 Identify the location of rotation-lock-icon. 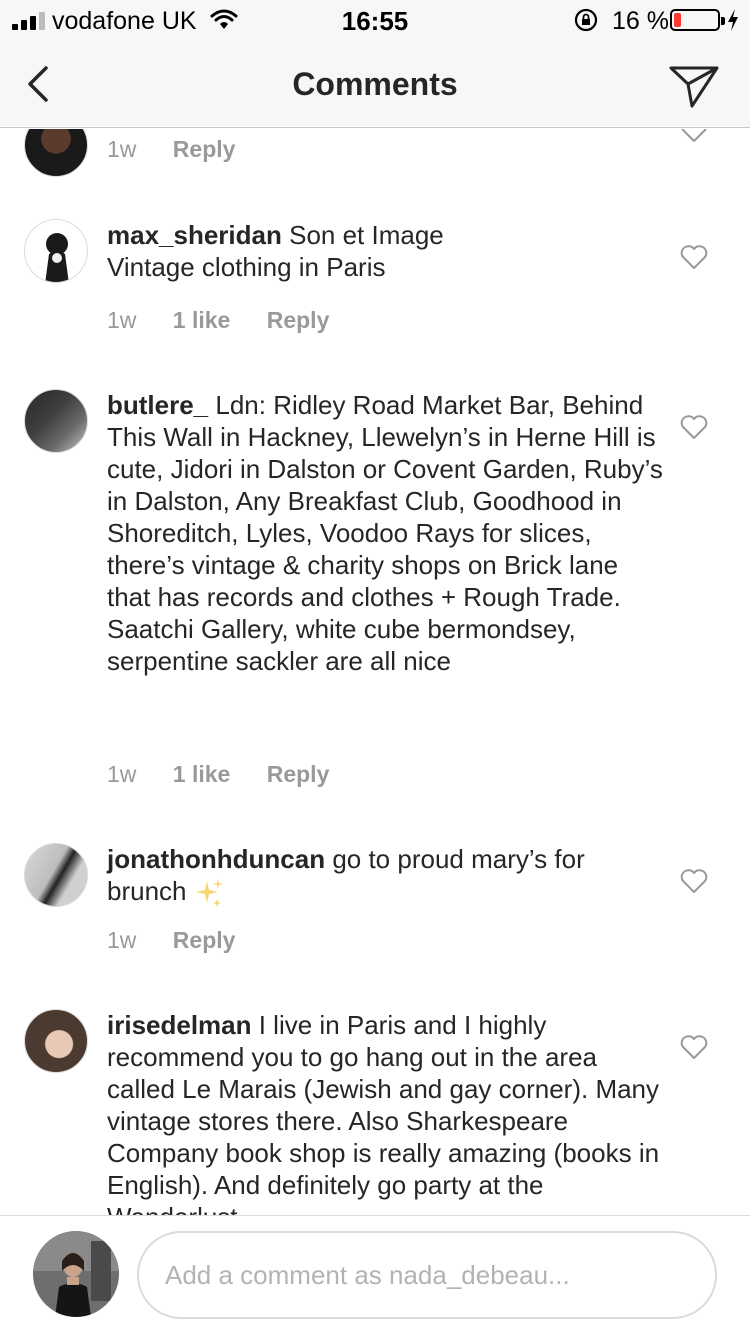
(586, 20).